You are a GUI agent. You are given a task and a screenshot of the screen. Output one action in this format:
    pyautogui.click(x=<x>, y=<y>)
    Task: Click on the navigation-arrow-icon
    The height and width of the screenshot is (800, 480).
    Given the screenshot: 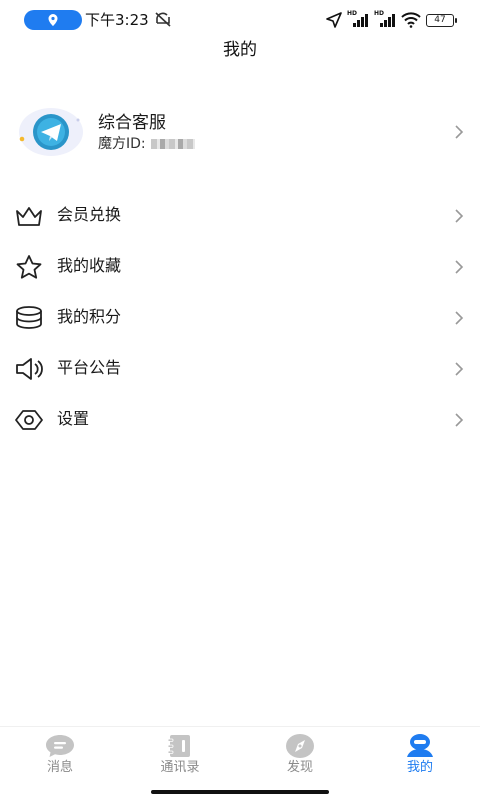 What is the action you would take?
    pyautogui.click(x=334, y=20)
    